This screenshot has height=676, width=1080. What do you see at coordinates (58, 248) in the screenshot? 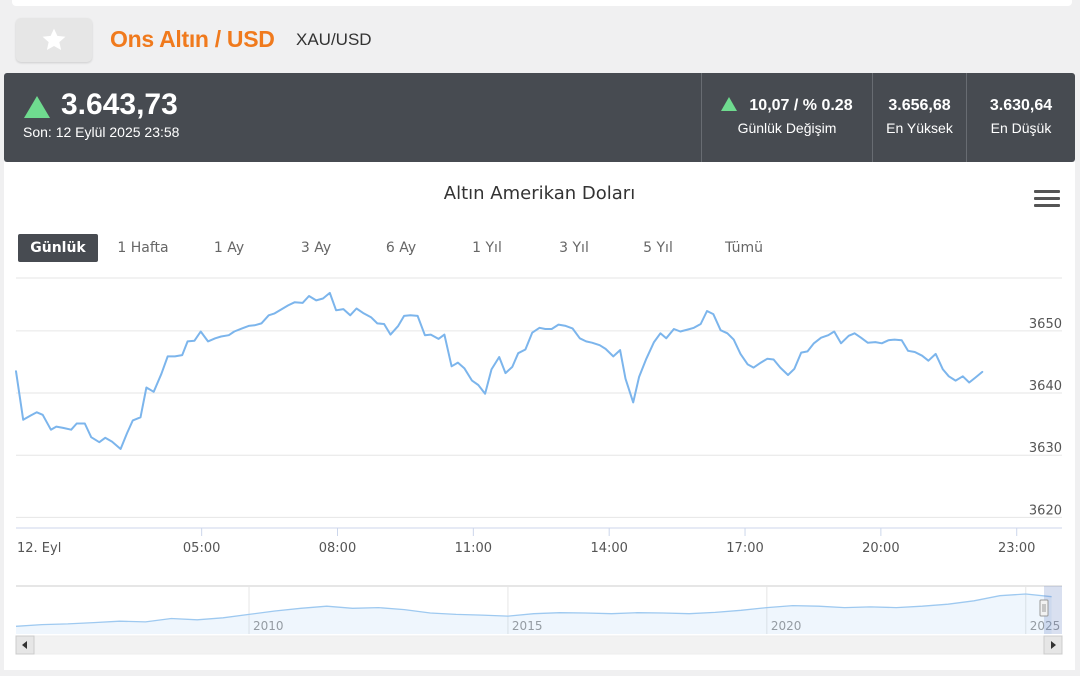
I see `range-button-0: Günlük` at bounding box center [58, 248].